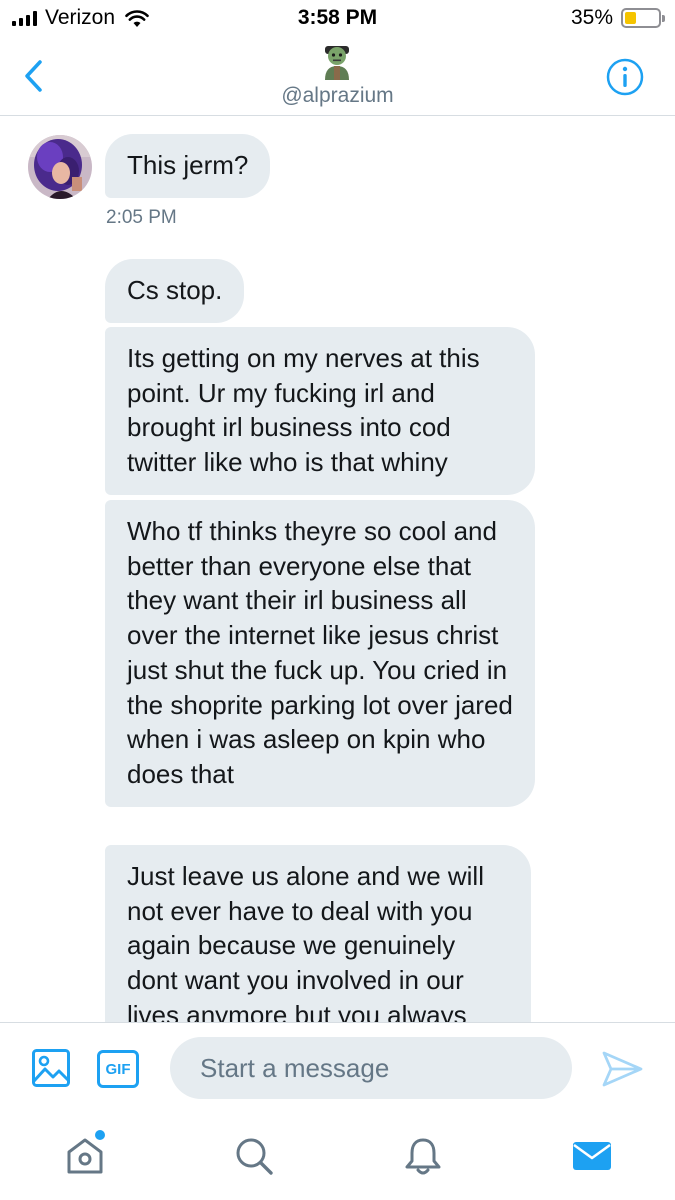 The width and height of the screenshot is (675, 1200). I want to click on header-handle: @alprazium, so click(337, 96).